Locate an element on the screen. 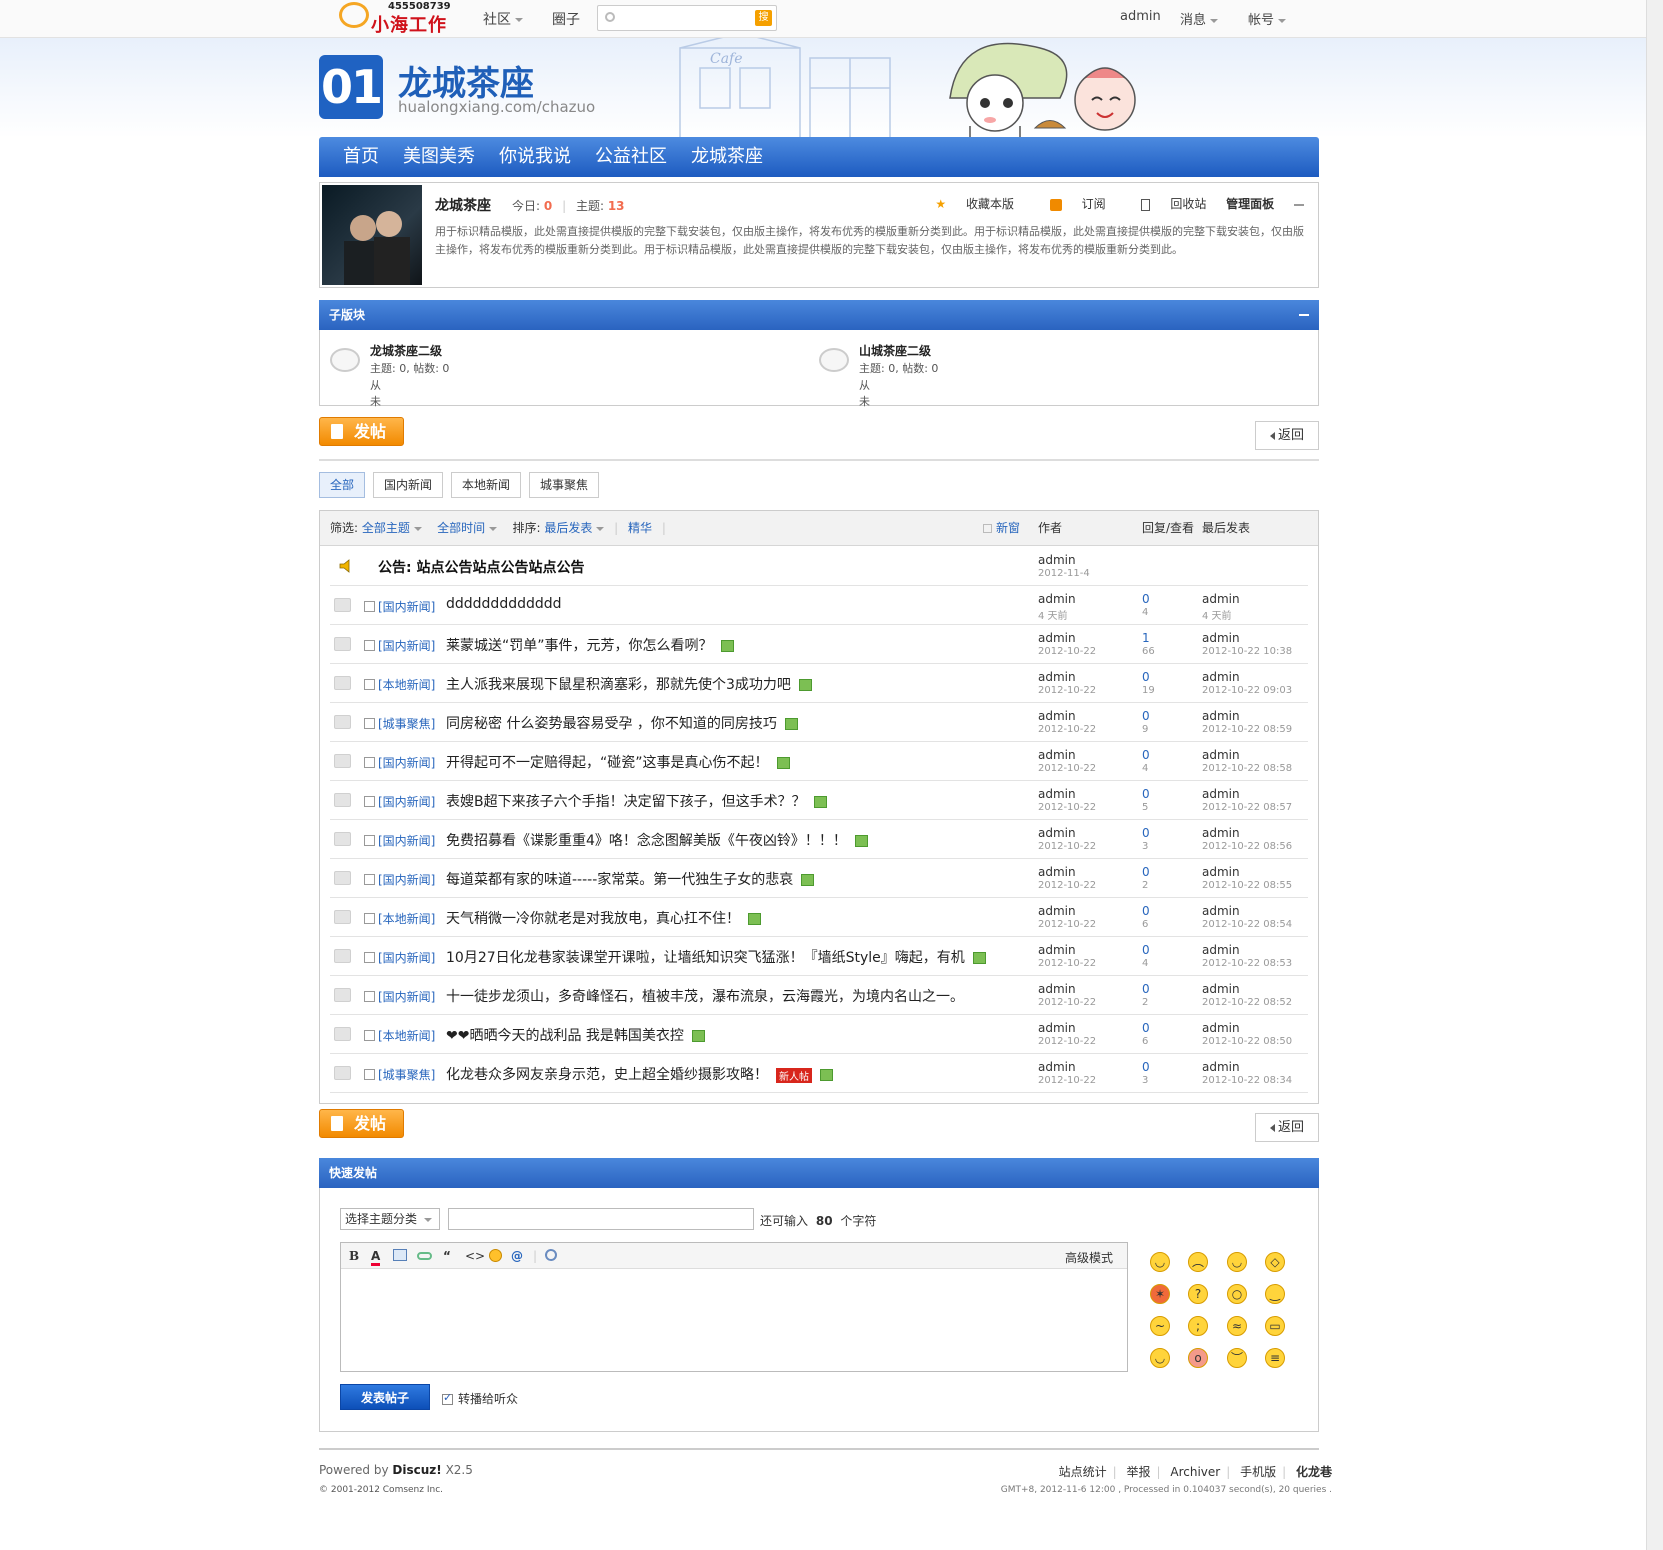  thread-last-date: 2012-10-22 10:38 is located at coordinates (1247, 651).